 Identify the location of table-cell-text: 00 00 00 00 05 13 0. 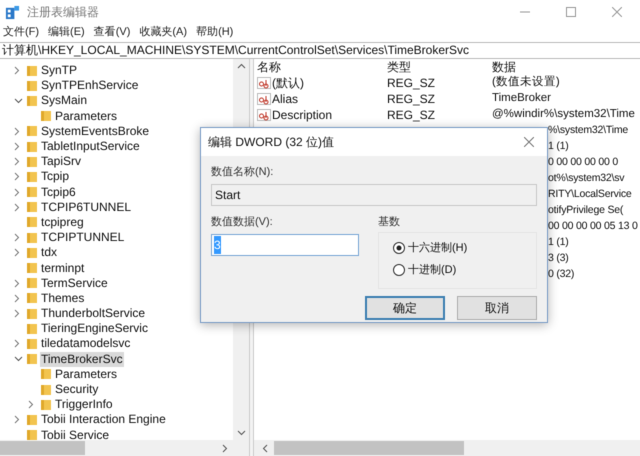
(593, 226).